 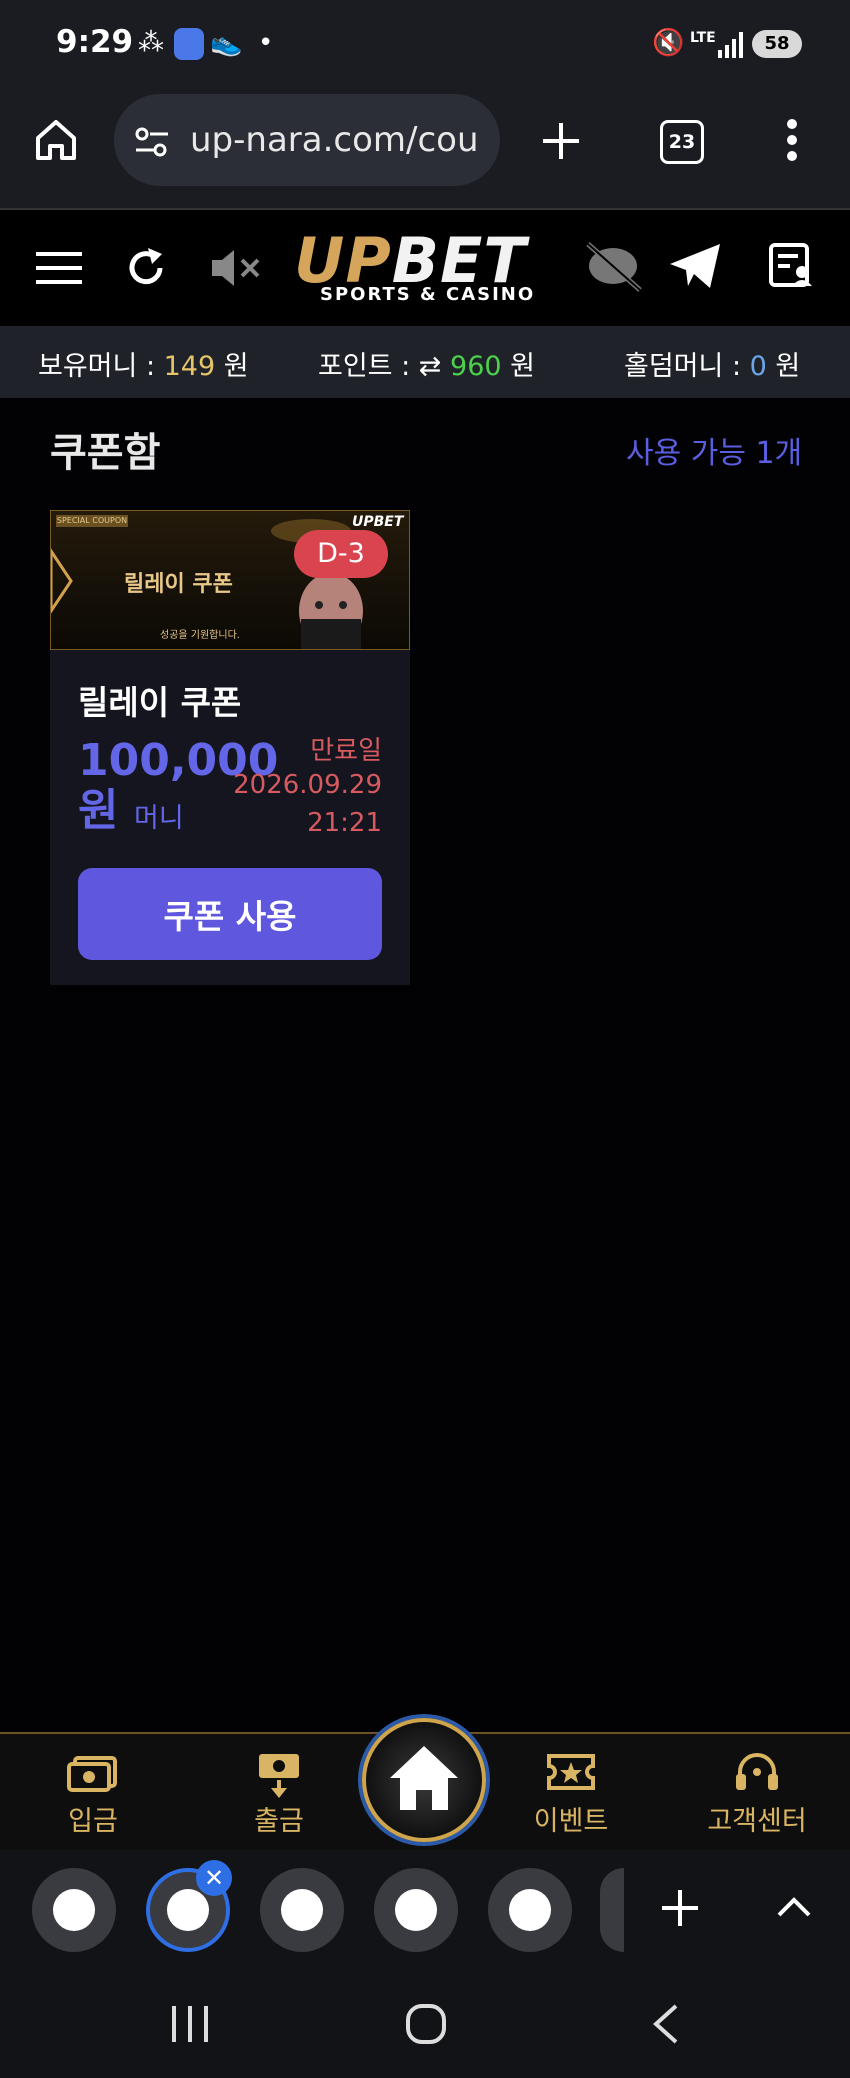 I want to click on slot-machine-icon, so click(x=74, y=1910).